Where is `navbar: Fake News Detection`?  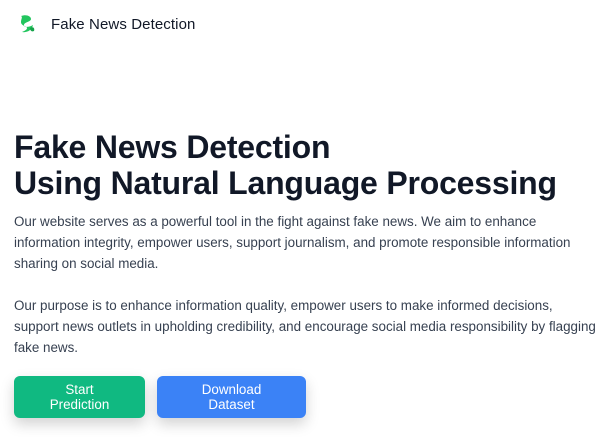 navbar: Fake News Detection is located at coordinates (105, 24).